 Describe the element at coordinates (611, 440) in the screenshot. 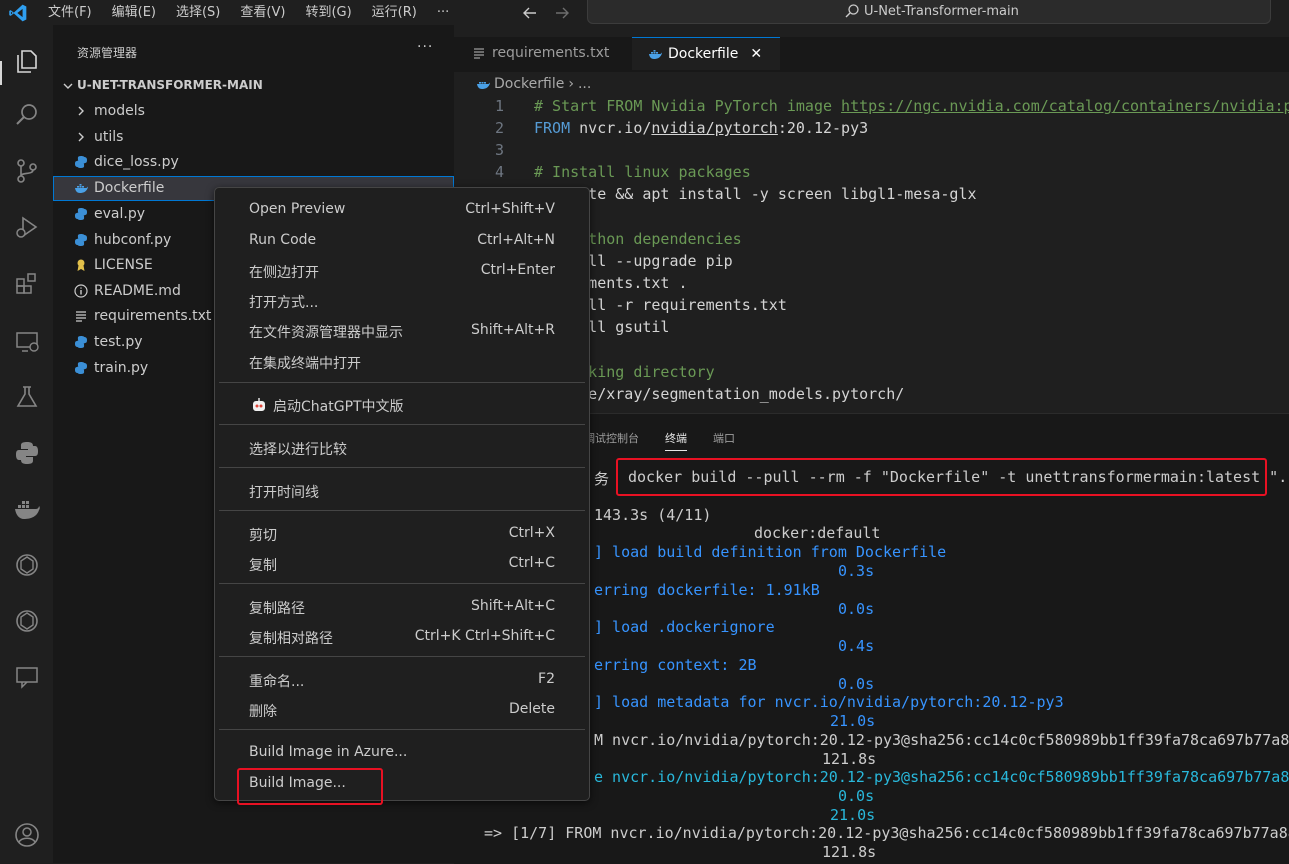

I see `tab-debug-console: 调试控制台` at that location.